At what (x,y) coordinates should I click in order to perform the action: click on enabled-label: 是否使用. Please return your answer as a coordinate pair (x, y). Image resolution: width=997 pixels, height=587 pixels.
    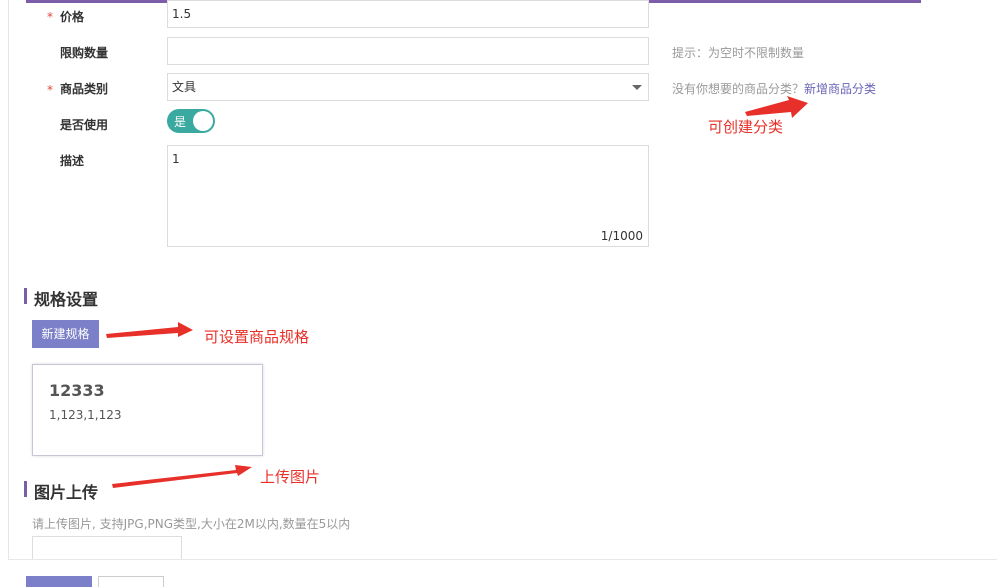
    Looking at the image, I should click on (84, 125).